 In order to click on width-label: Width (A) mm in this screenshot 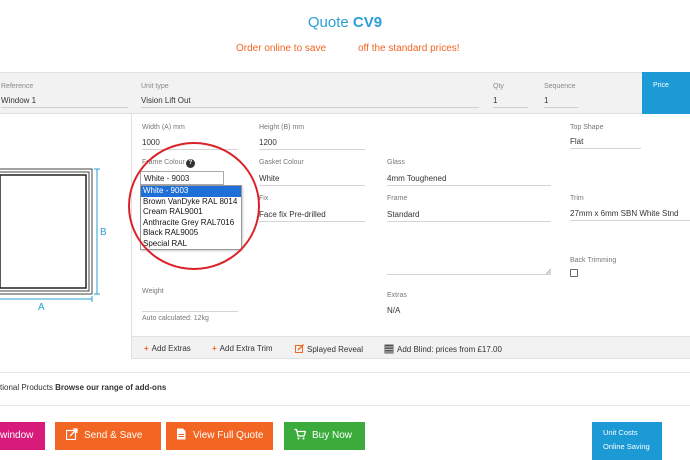, I will do `click(163, 127)`.